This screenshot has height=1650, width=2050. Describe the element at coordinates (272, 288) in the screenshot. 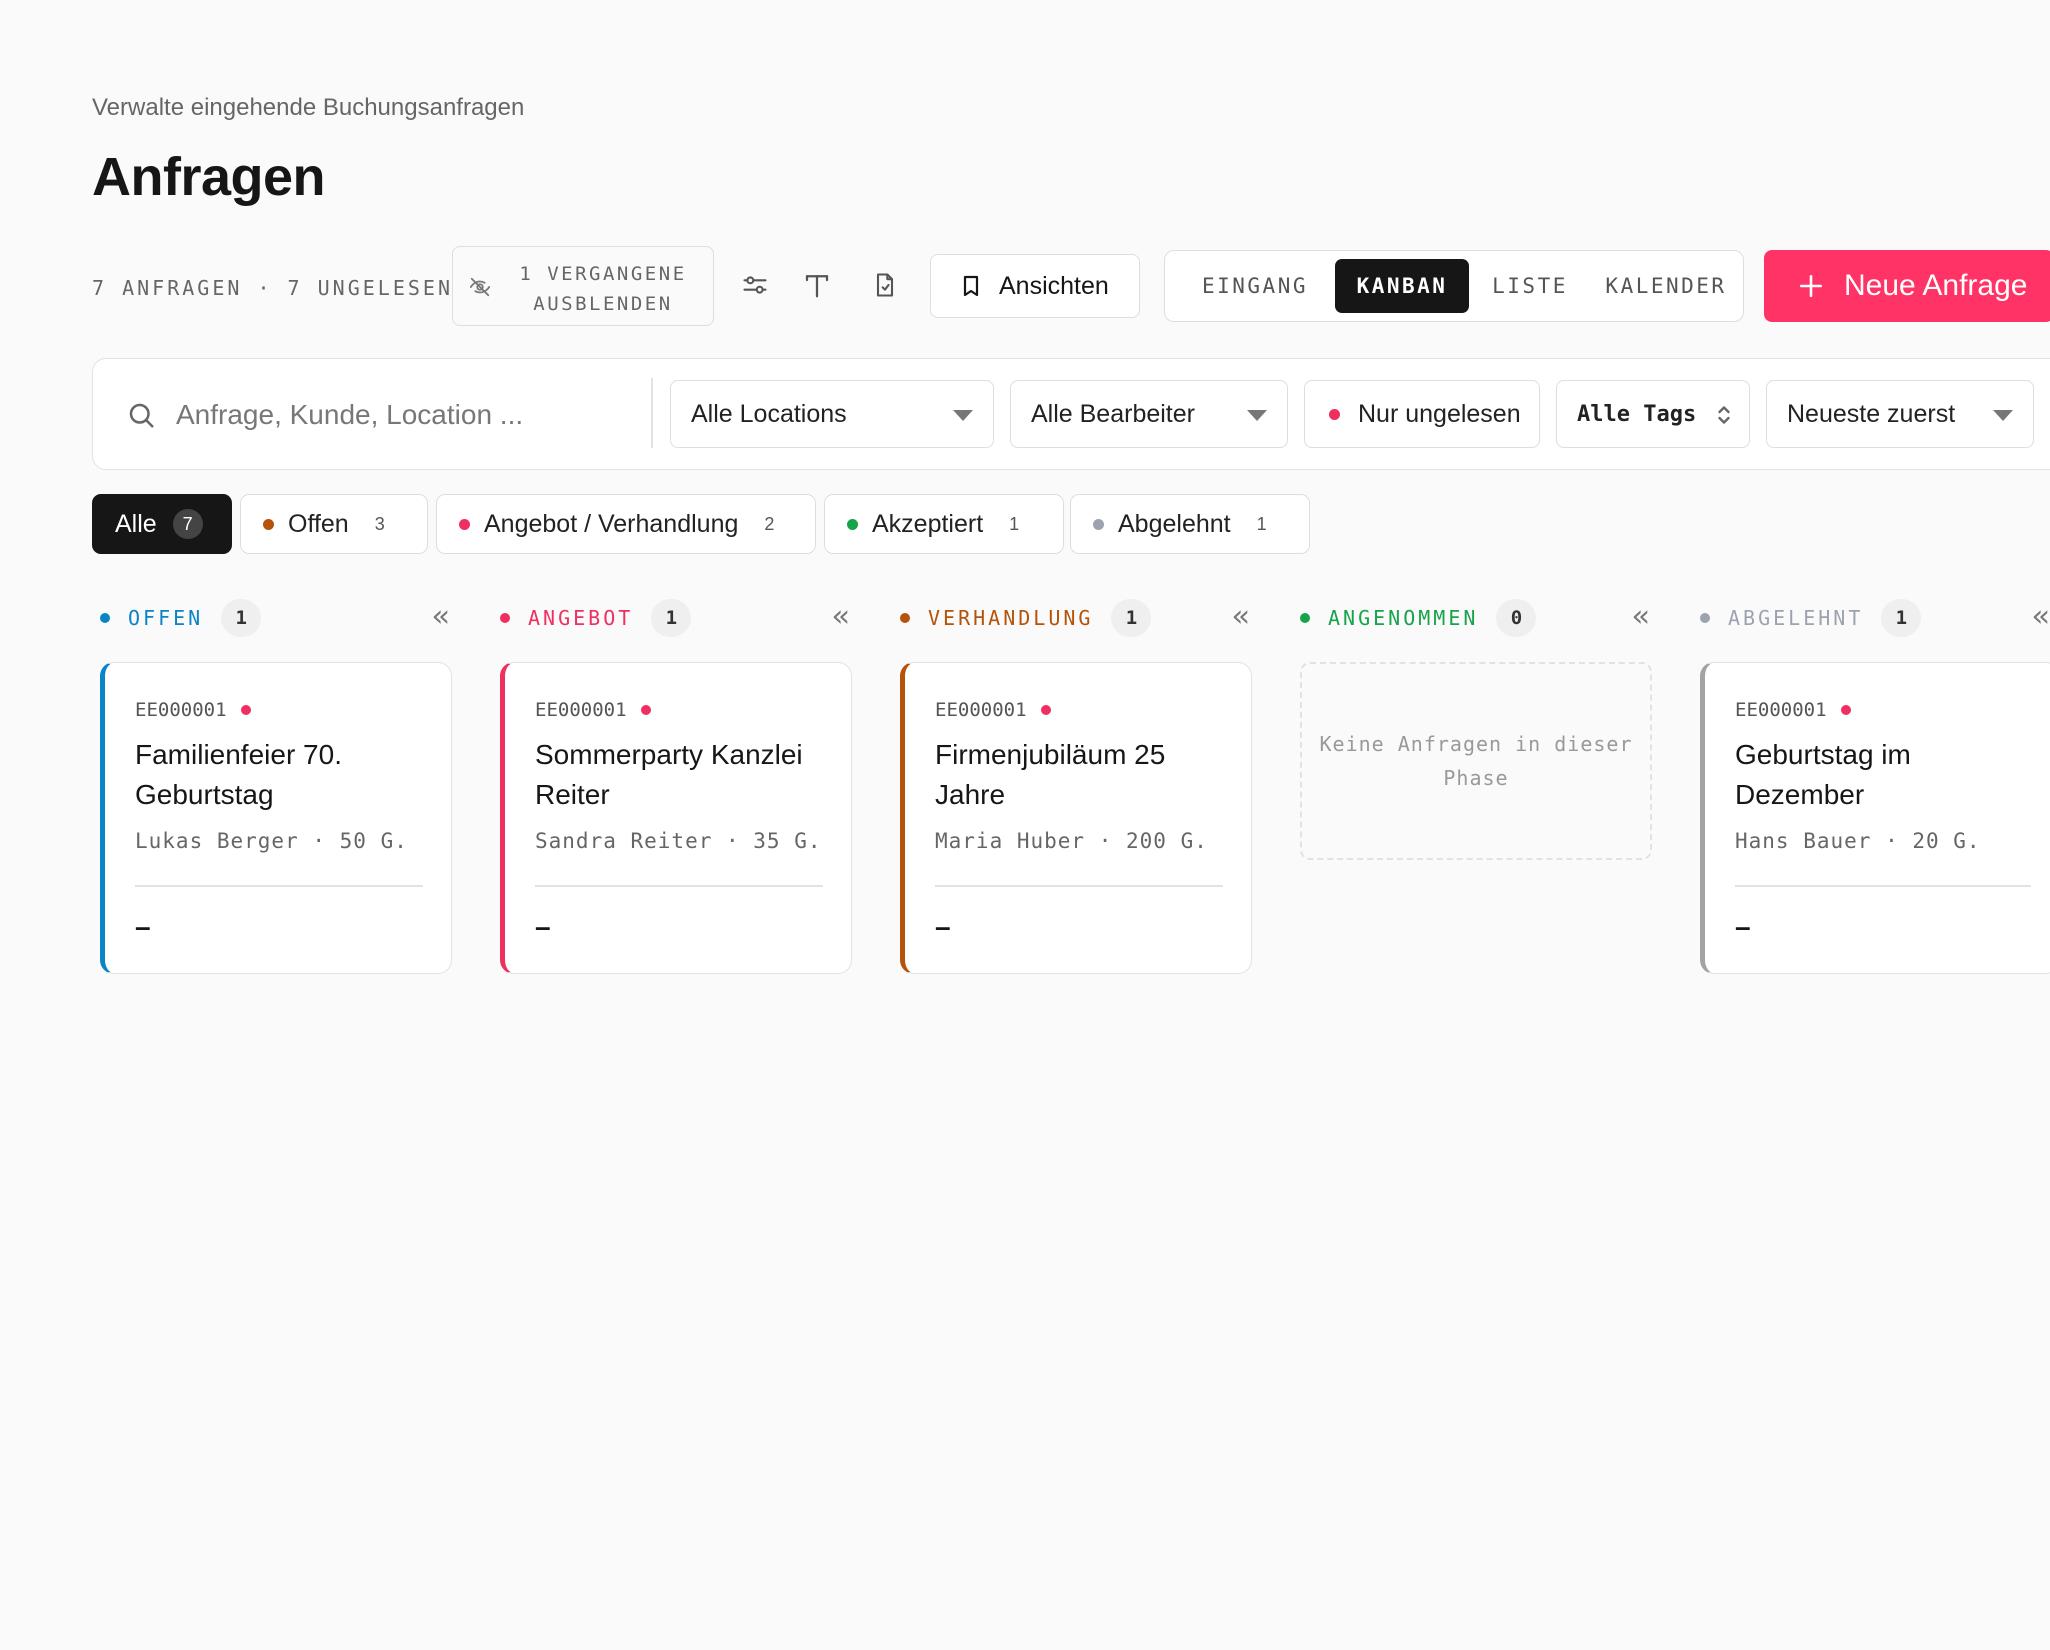

I see `request-count: 7 ANFRAGEN · 7 UNGELESEN` at that location.